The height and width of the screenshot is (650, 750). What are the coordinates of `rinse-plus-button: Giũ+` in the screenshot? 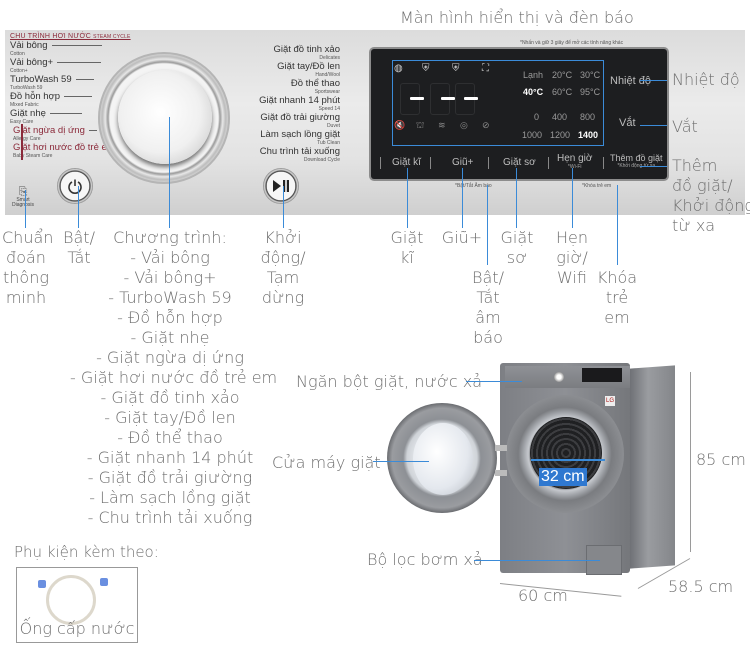 It's located at (462, 162).